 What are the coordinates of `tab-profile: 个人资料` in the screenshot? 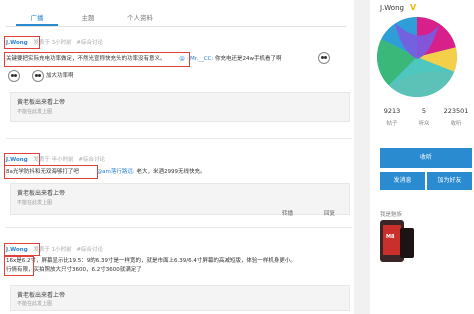 It's located at (140, 18).